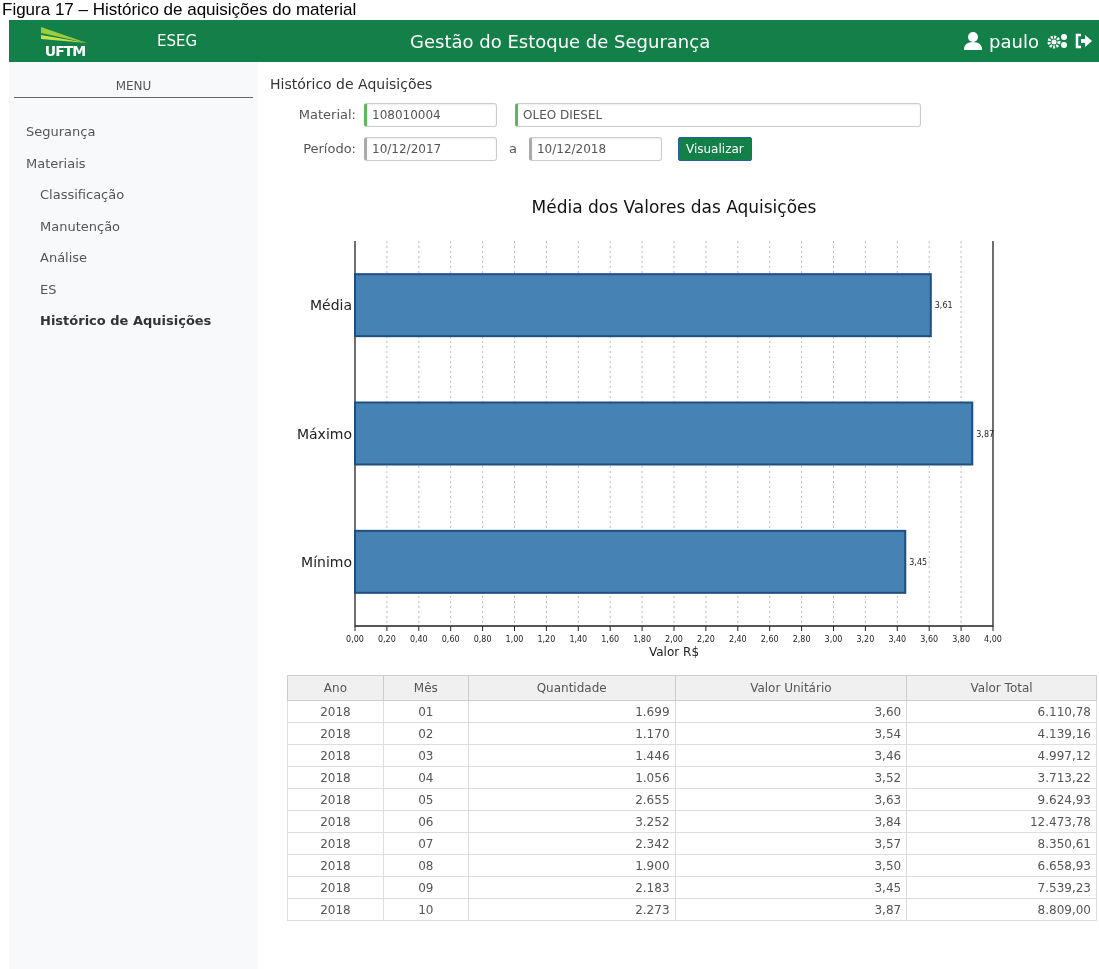  What do you see at coordinates (514, 639) in the screenshot?
I see `tick-label: 1,00` at bounding box center [514, 639].